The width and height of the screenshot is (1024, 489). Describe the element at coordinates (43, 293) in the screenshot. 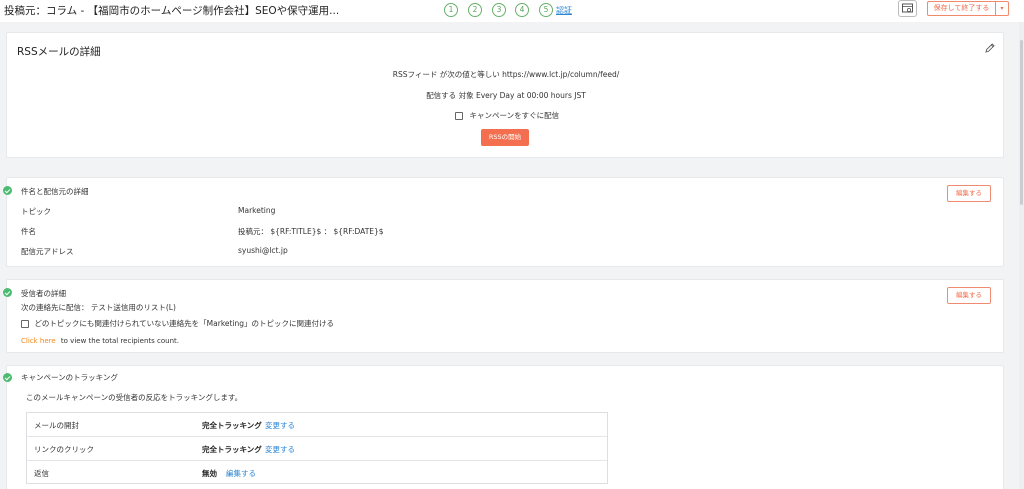

I see `recipients-section-title: 受信者の詳細` at that location.